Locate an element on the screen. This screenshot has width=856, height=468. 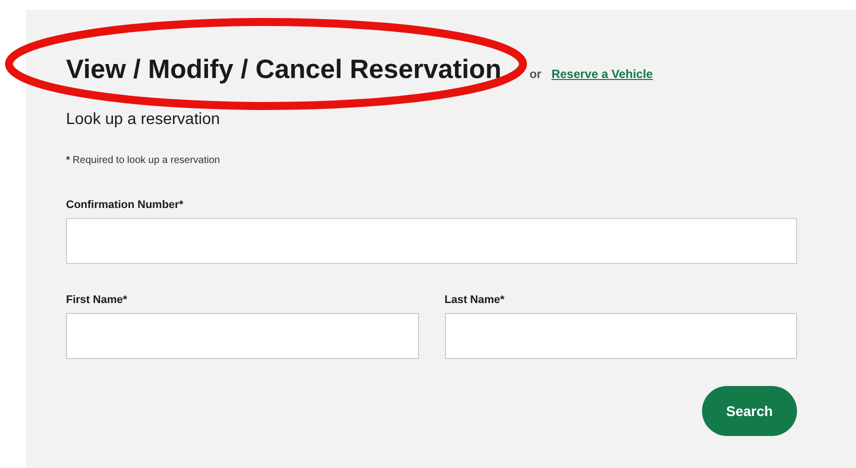
or-text: or is located at coordinates (535, 74).